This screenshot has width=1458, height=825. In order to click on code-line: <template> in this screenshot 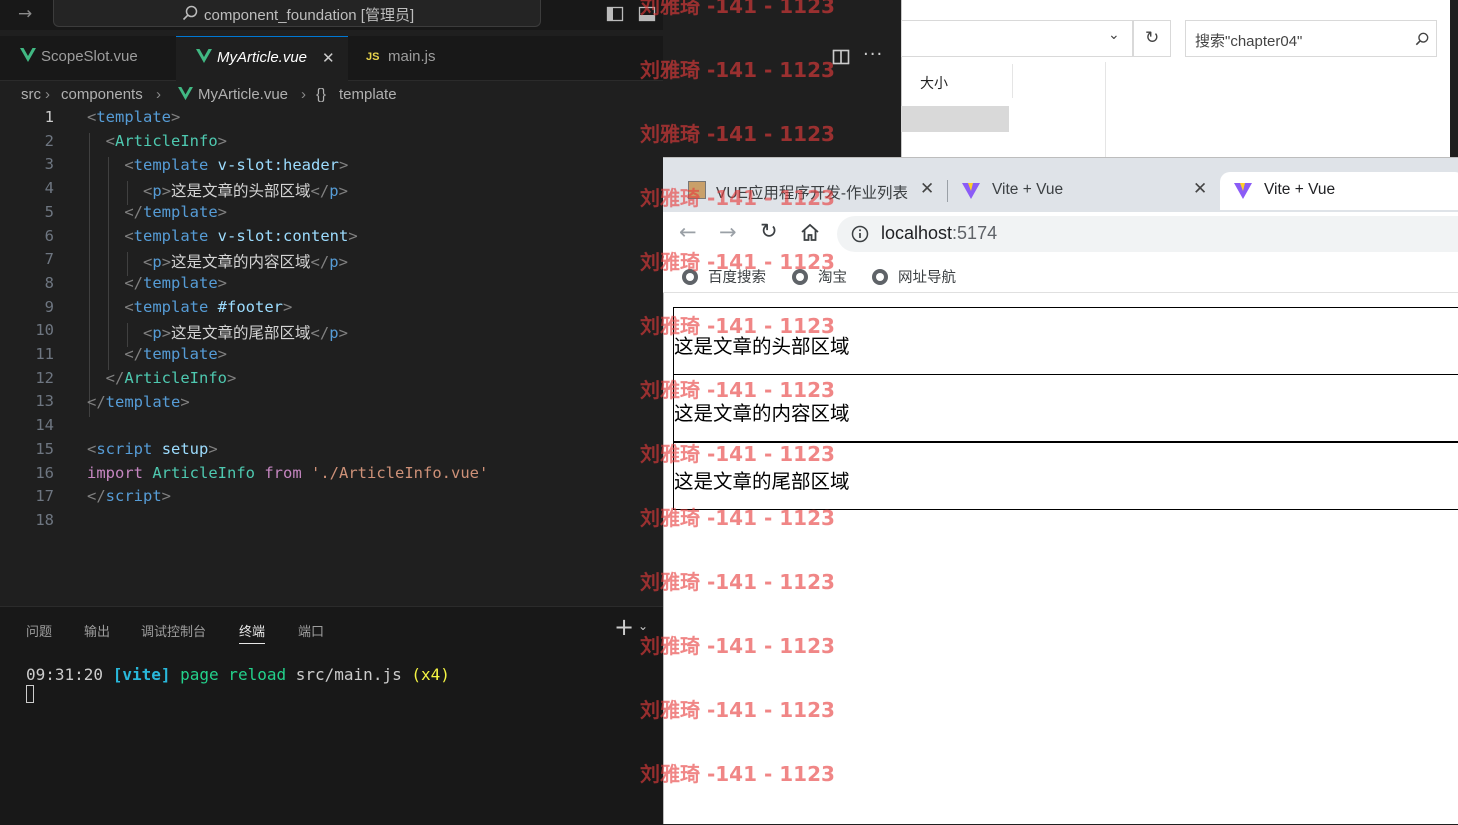, I will do `click(134, 117)`.